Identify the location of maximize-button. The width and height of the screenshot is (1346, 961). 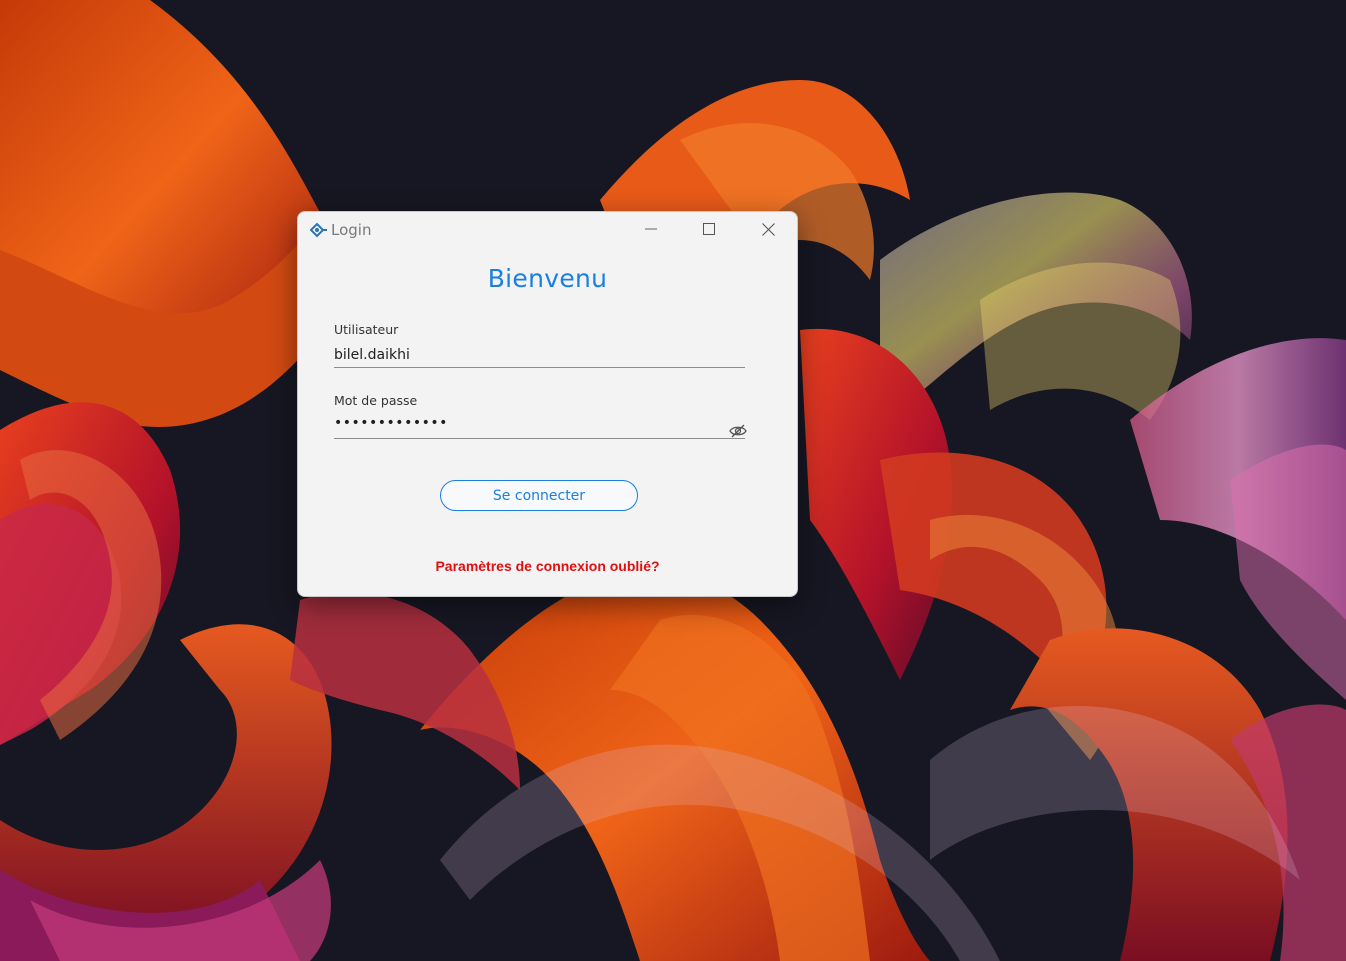
(709, 229).